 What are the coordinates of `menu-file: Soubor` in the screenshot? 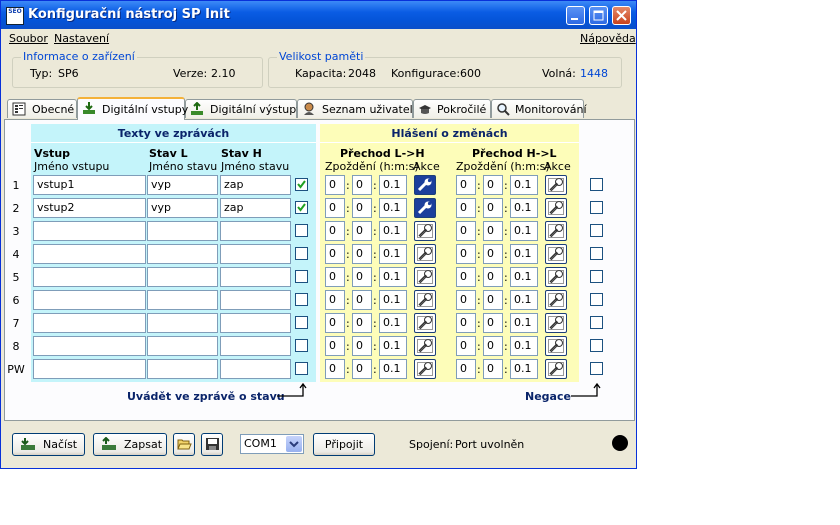 It's located at (28, 38).